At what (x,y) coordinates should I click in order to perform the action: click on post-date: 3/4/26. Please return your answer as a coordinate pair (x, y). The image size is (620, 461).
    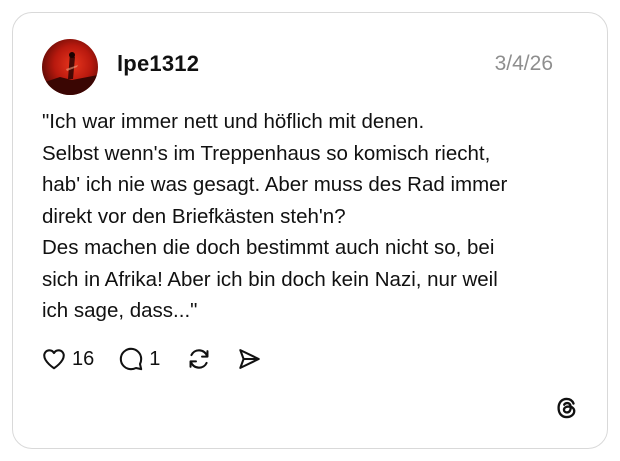
    Looking at the image, I should click on (523, 63).